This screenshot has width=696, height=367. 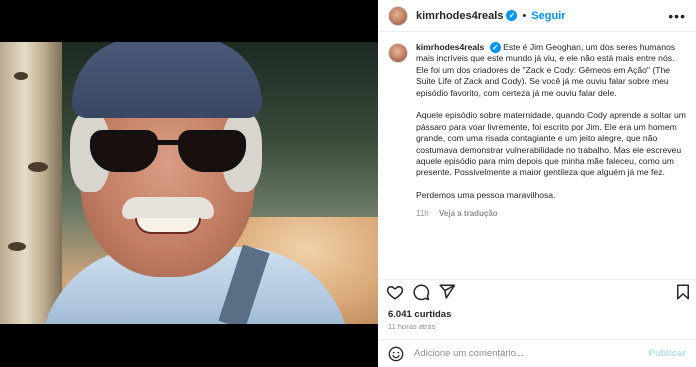 I want to click on follow-button: Seguir, so click(x=548, y=16).